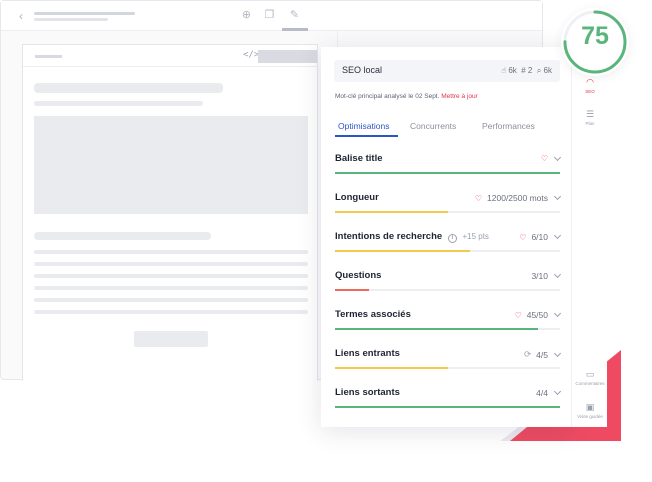 The image size is (652, 482). I want to click on keyword-rank: # 2, so click(527, 70).